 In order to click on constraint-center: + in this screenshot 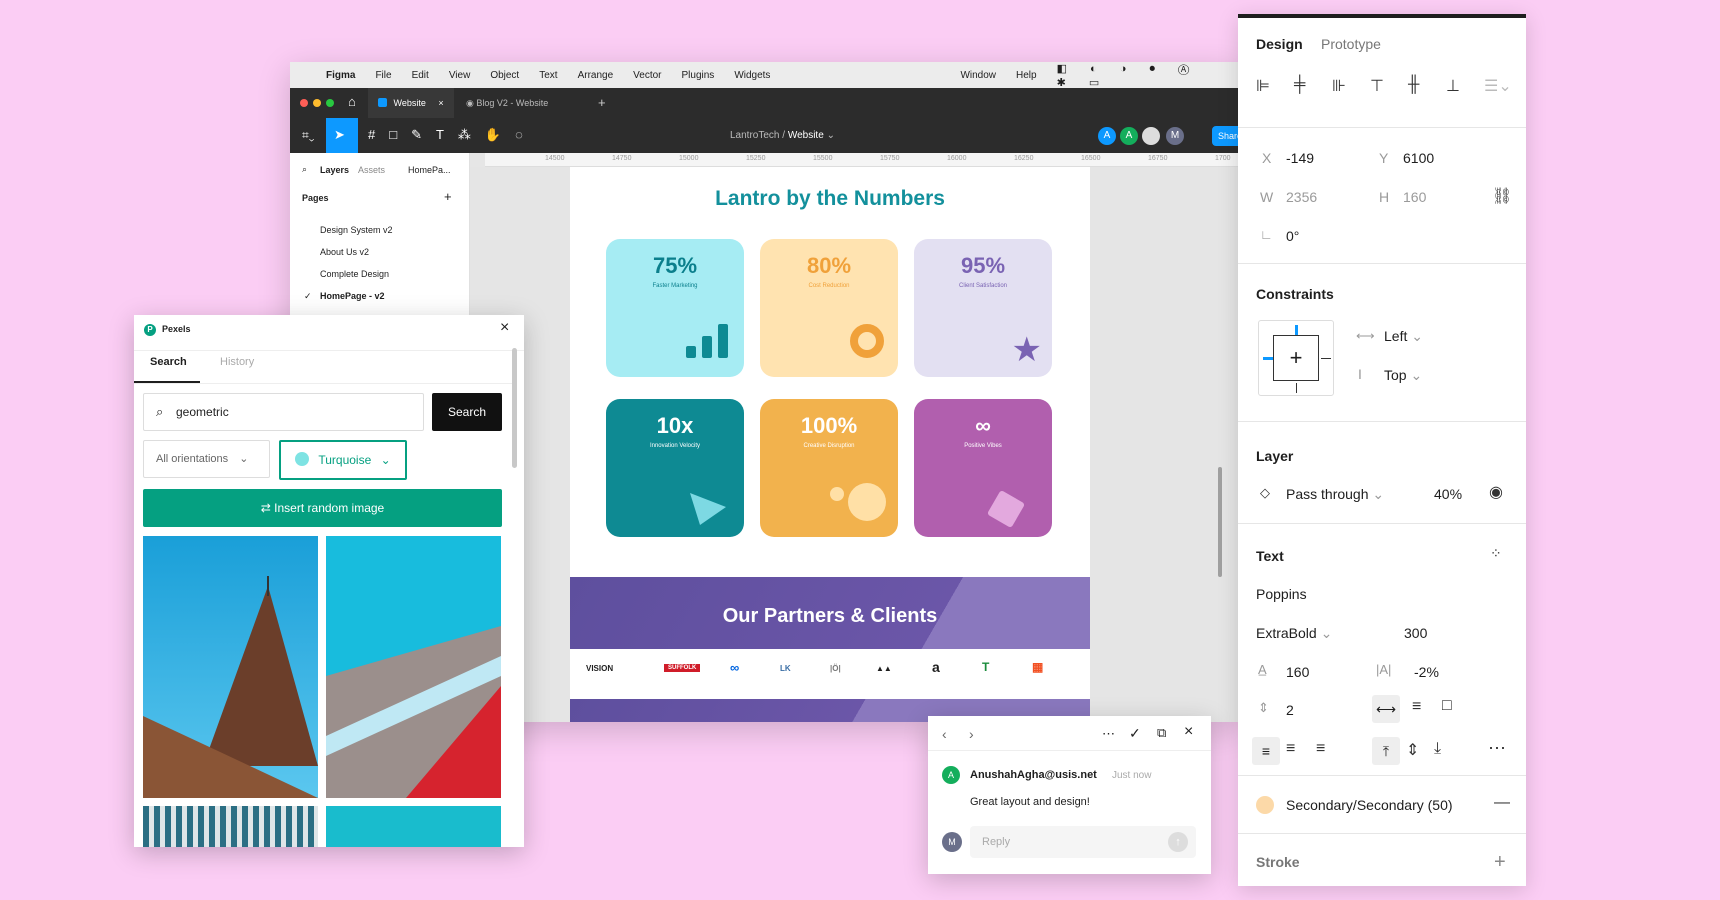, I will do `click(1296, 358)`.